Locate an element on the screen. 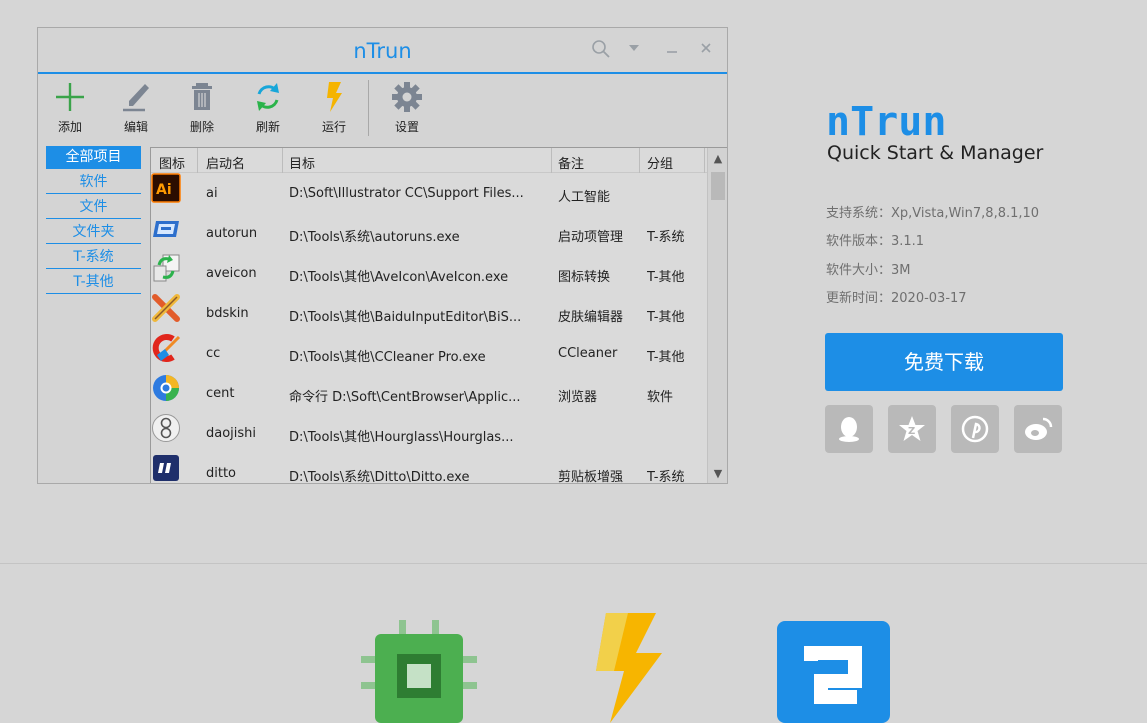 This screenshot has height=723, width=1147. share-qzone-button: Z is located at coordinates (912, 429).